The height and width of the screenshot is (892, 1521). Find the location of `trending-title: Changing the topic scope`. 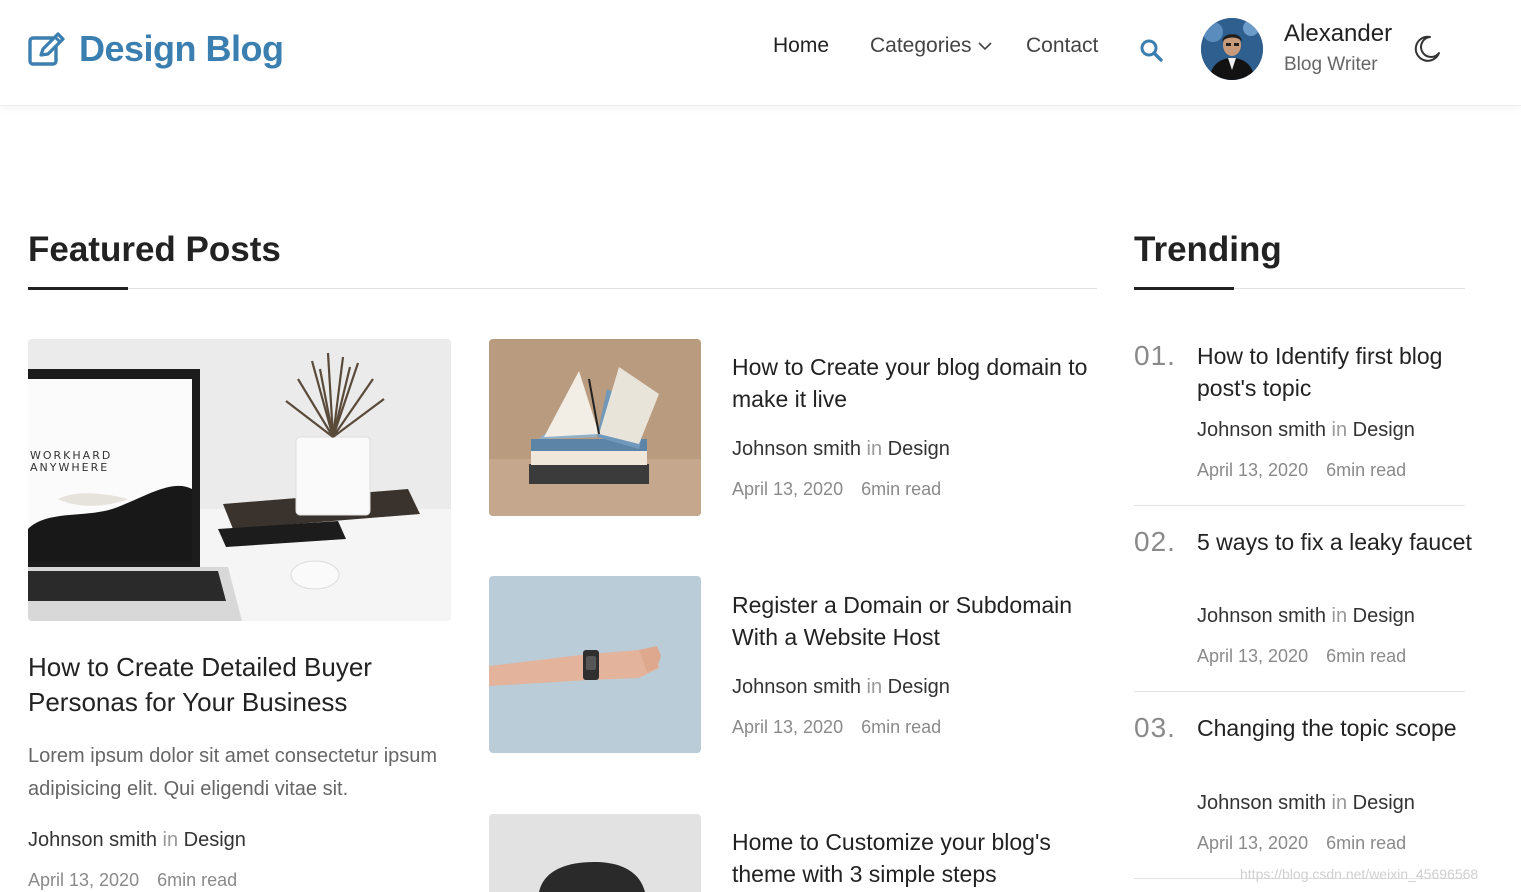

trending-title: Changing the topic scope is located at coordinates (1334, 728).